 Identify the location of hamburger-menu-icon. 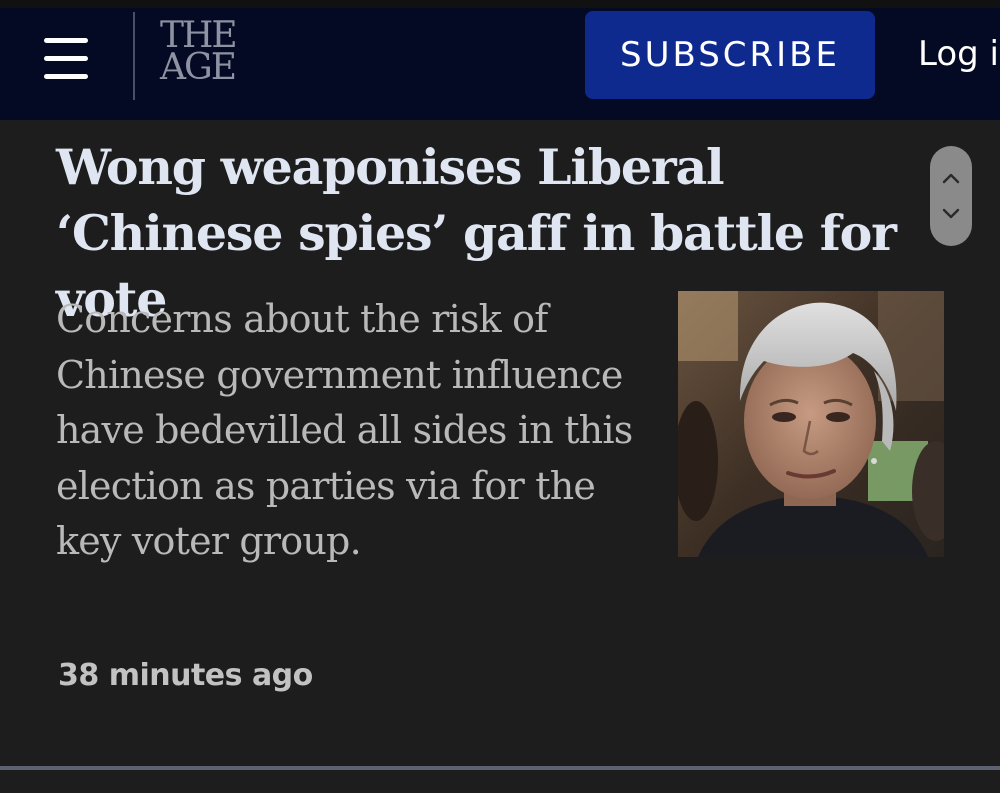
(66, 60).